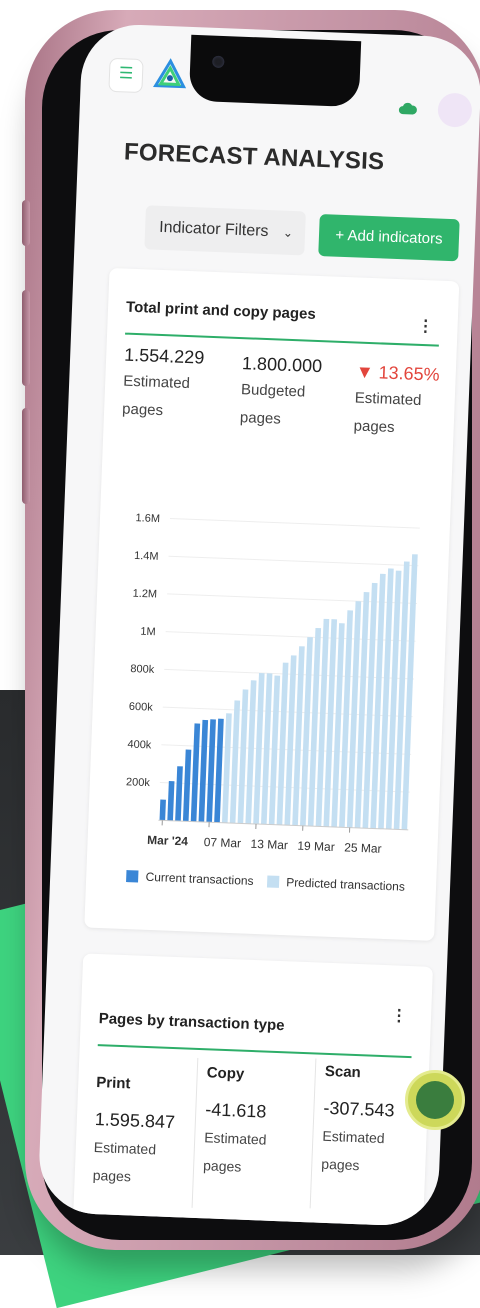 The width and height of the screenshot is (480, 1308). What do you see at coordinates (138, 782) in the screenshot?
I see `y-tick-label: 200k` at bounding box center [138, 782].